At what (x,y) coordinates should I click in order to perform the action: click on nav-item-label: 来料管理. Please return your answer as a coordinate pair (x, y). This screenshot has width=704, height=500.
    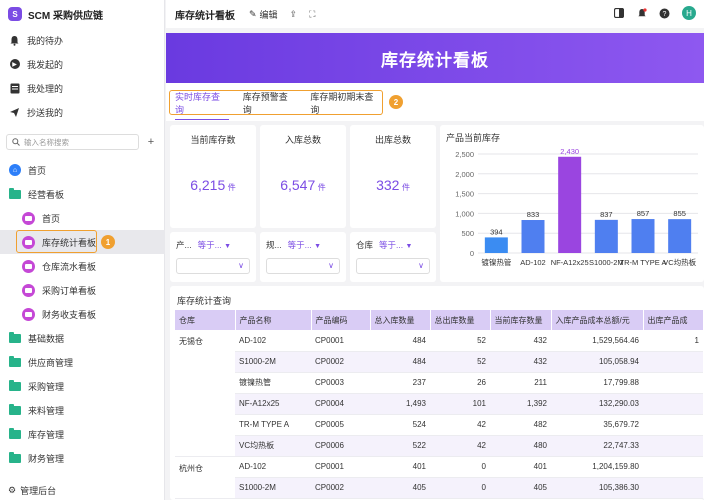
    Looking at the image, I should click on (46, 410).